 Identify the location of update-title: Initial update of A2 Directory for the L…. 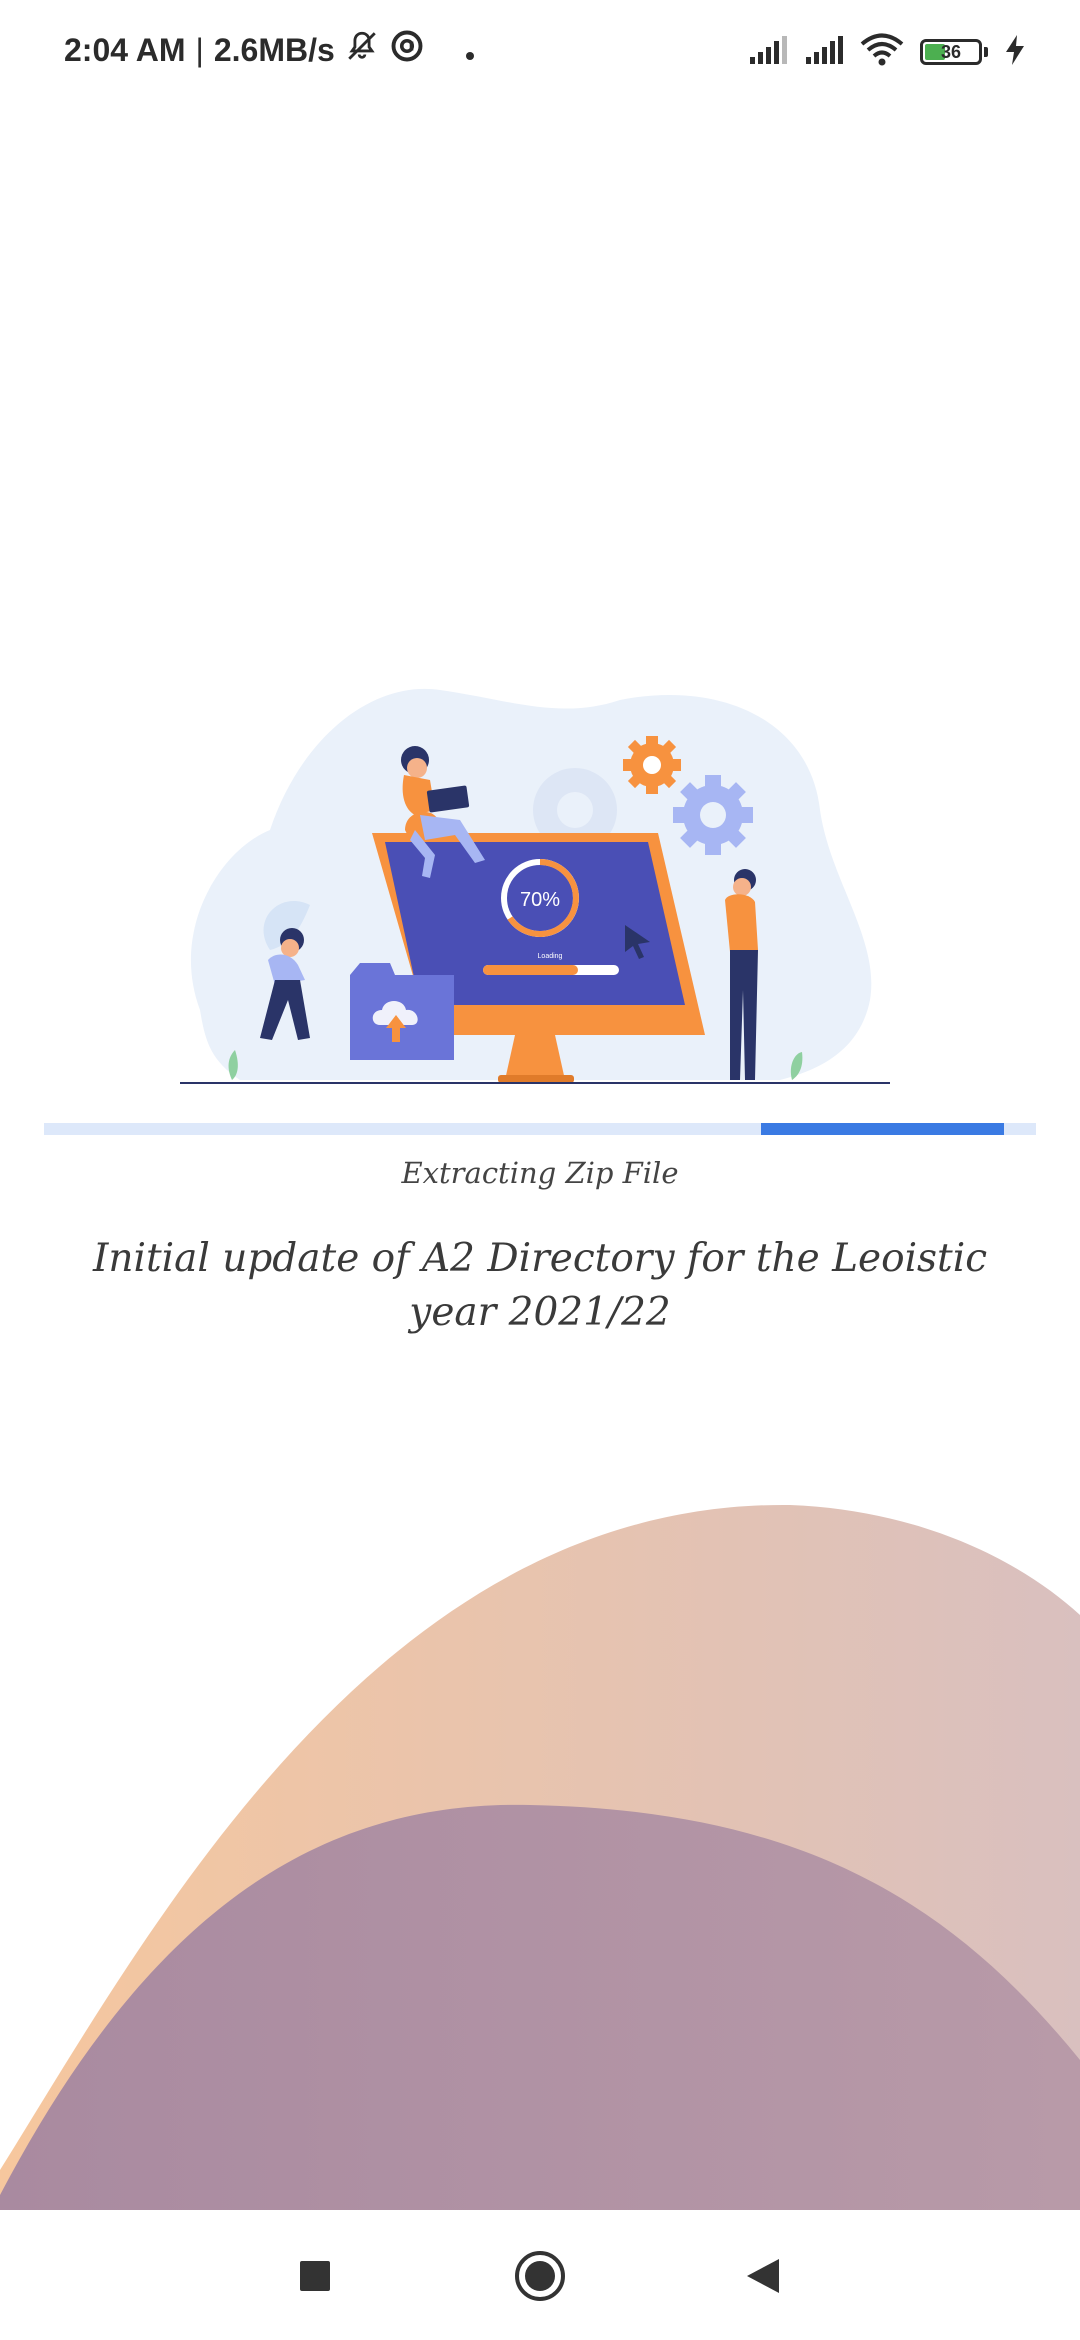
(540, 1285).